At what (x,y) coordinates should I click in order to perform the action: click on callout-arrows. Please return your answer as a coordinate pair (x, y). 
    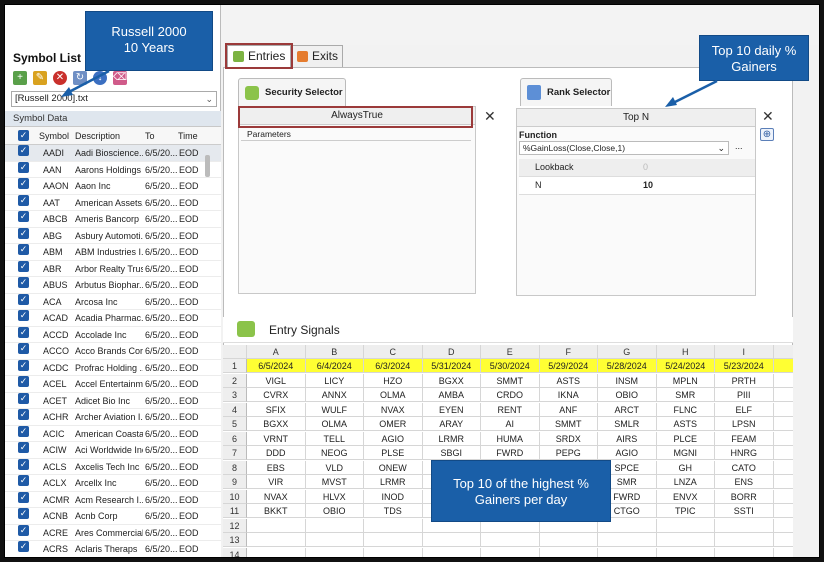
    Looking at the image, I should click on (389, 88).